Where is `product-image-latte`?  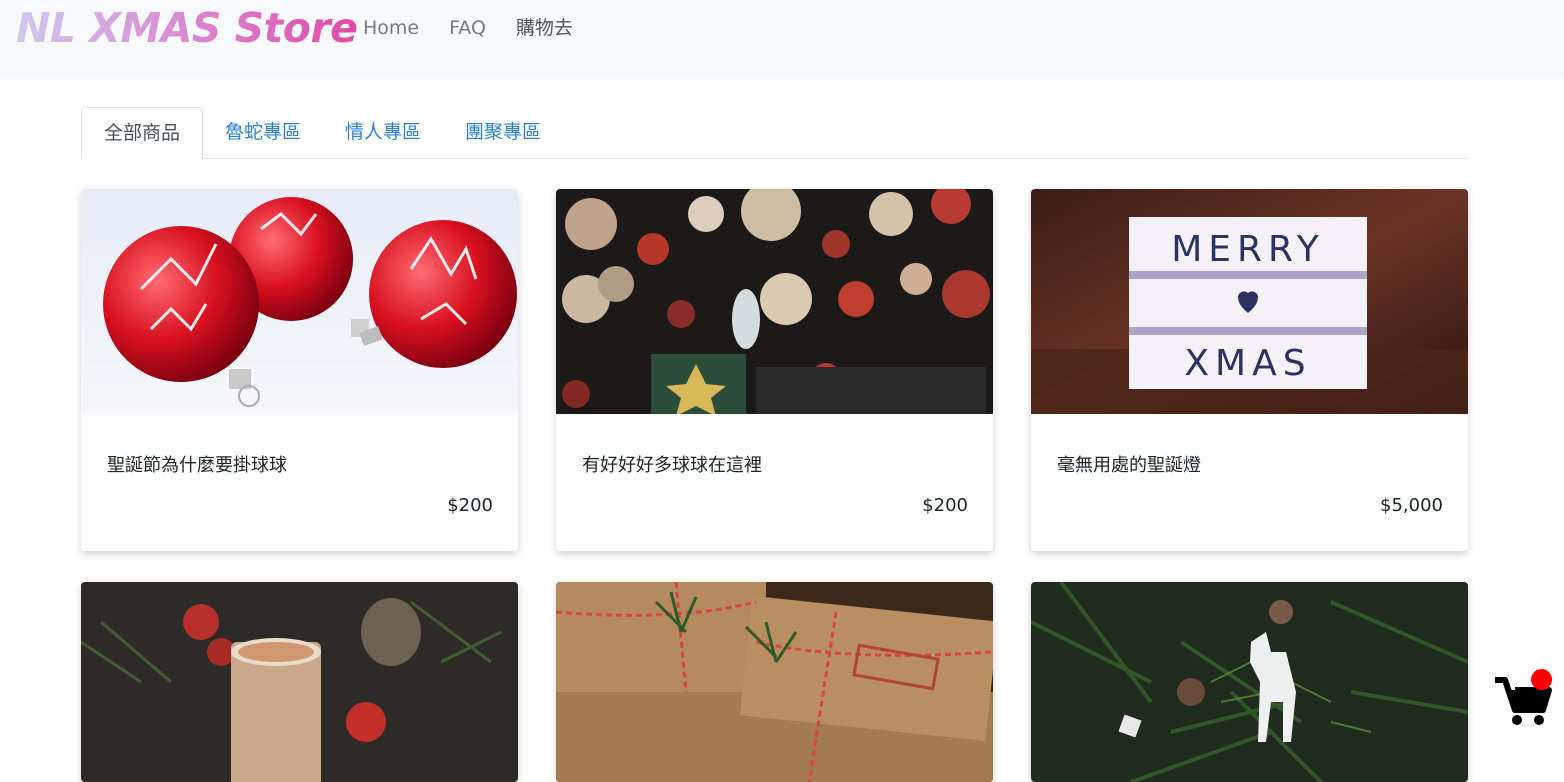
product-image-latte is located at coordinates (299, 682).